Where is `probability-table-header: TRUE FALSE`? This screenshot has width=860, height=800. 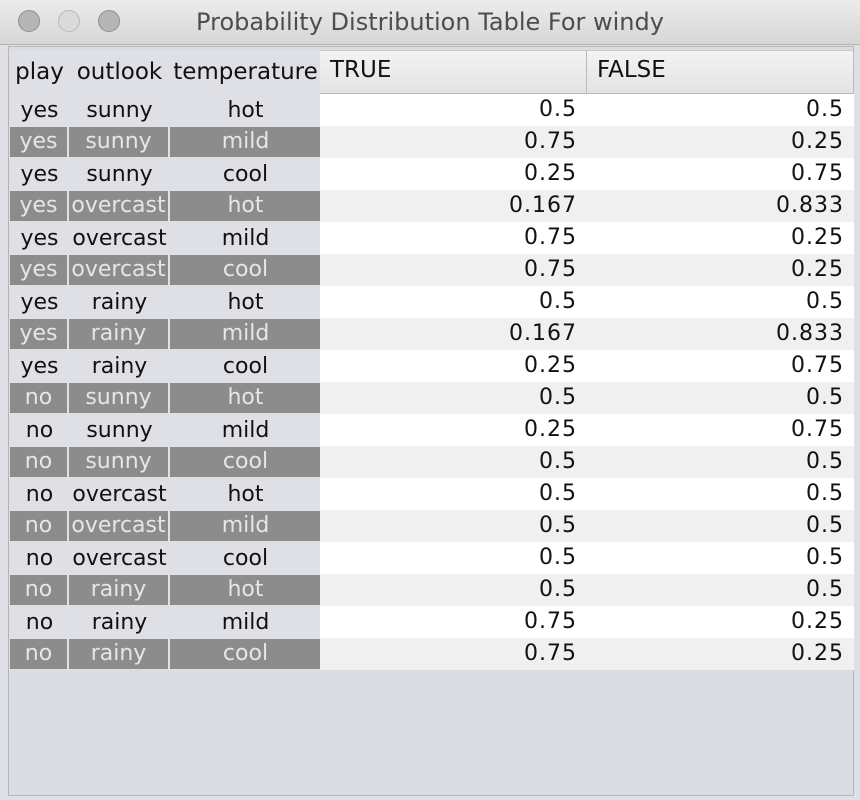
probability-table-header: TRUE FALSE is located at coordinates (587, 72).